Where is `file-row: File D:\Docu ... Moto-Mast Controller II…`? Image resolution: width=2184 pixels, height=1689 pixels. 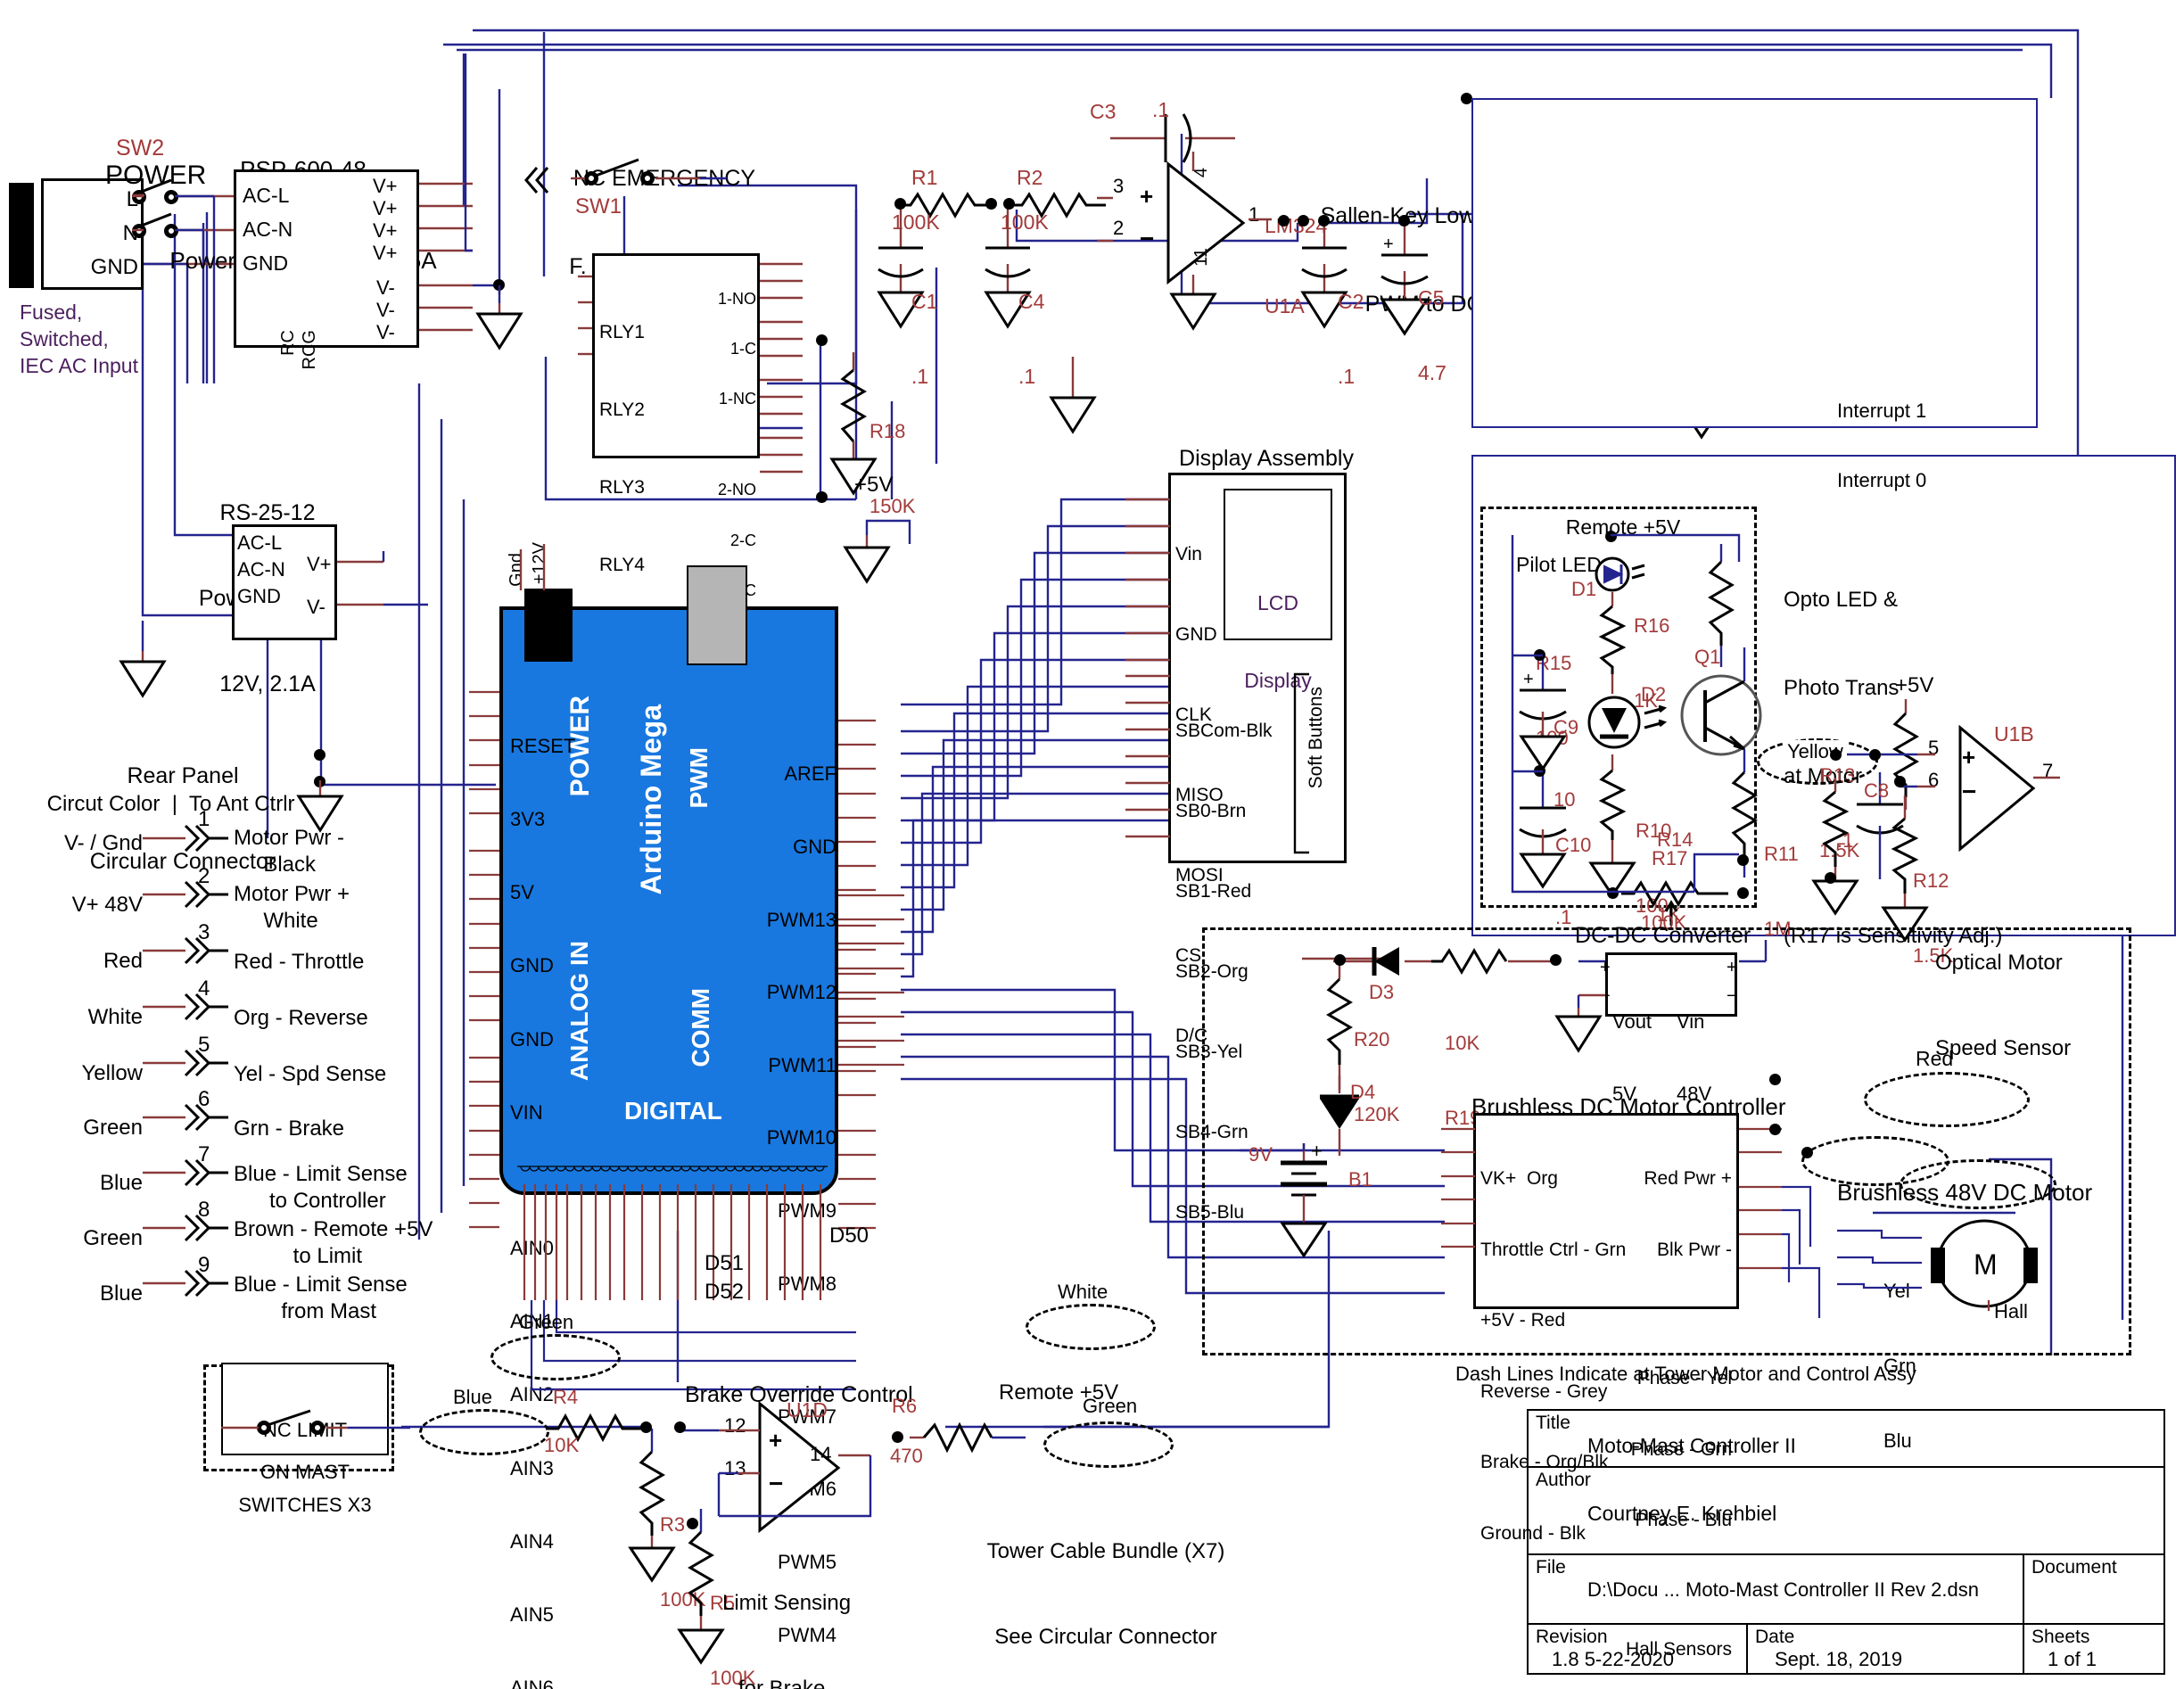 file-row: File D:\Docu ... Moto-Mast Controller II… is located at coordinates (1775, 1589).